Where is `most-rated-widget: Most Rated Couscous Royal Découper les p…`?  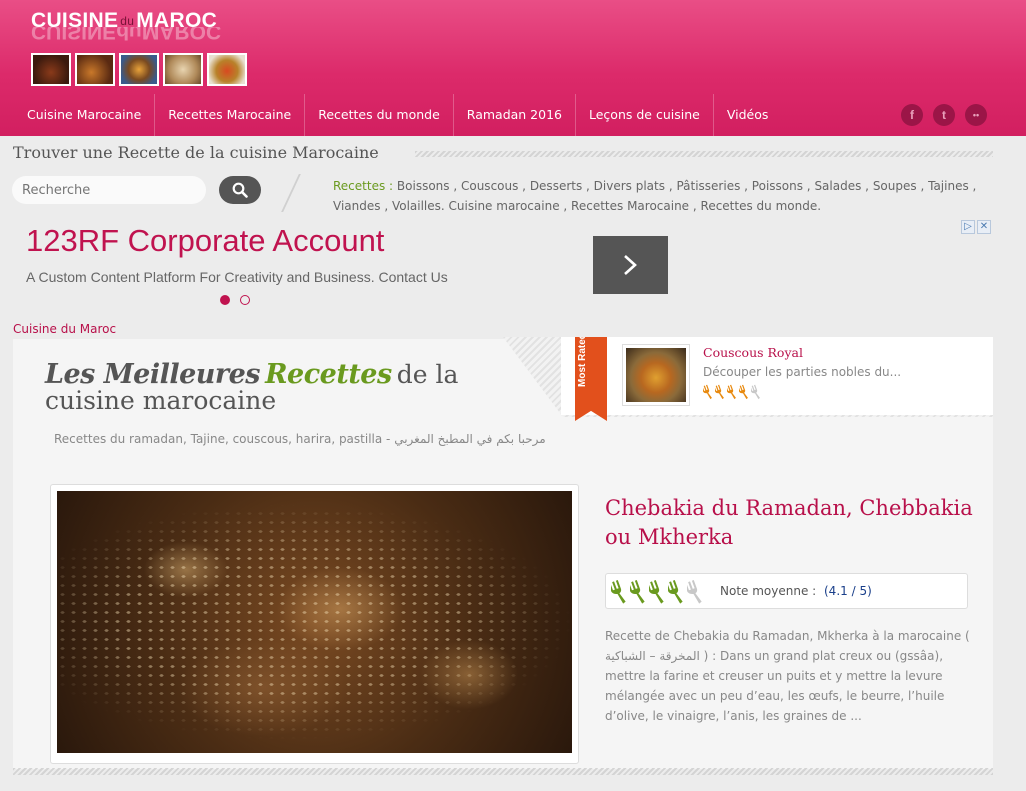 most-rated-widget: Most Rated Couscous Royal Découper les p… is located at coordinates (748, 380).